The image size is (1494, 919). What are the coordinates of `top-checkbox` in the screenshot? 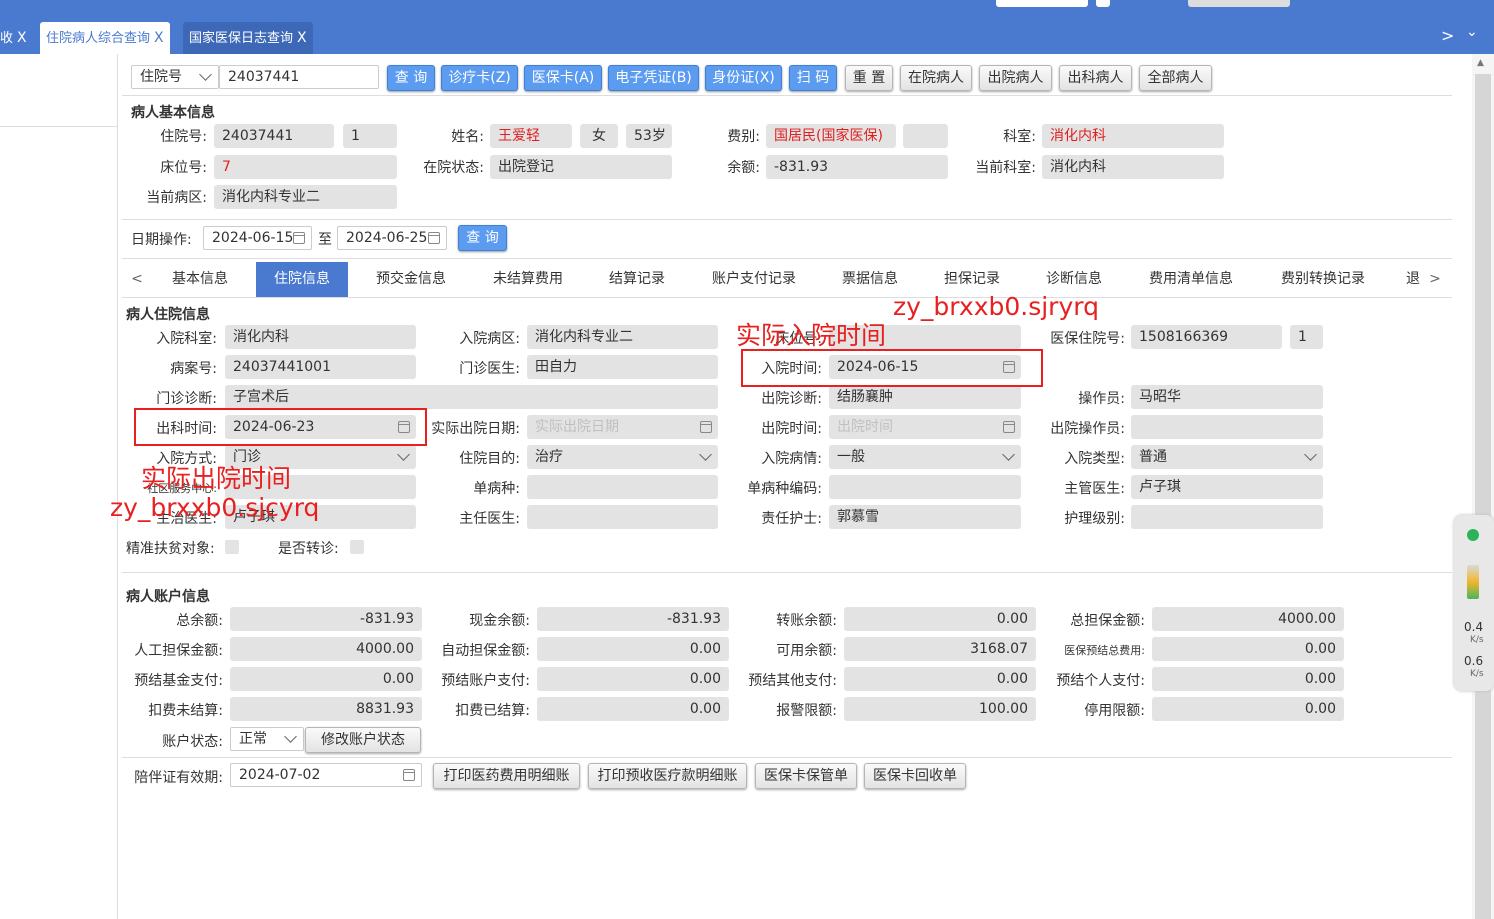 It's located at (1103, 3).